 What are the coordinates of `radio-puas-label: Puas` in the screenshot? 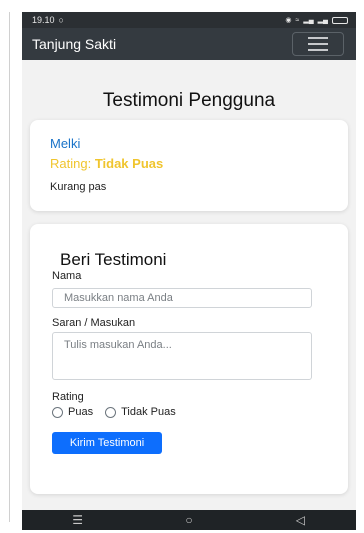 It's located at (81, 412).